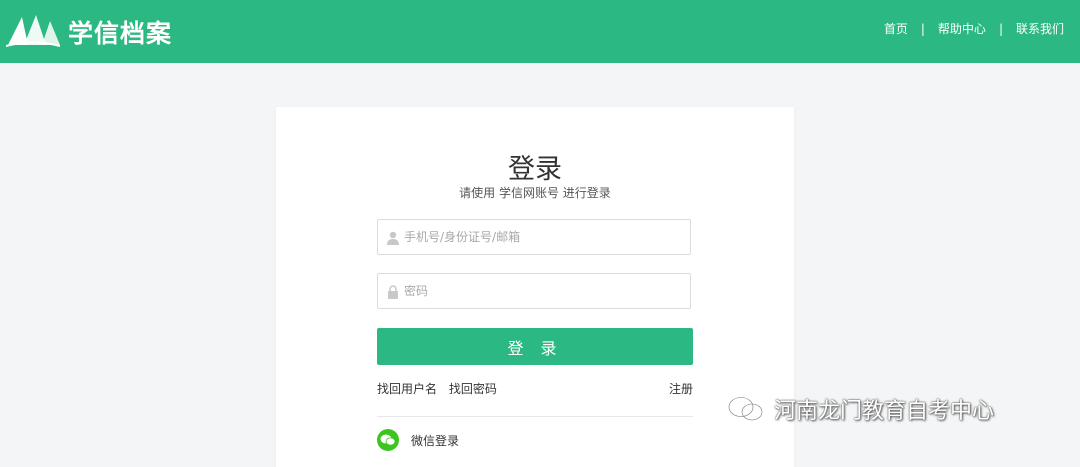 This screenshot has width=1080, height=467. I want to click on user-icon, so click(393, 238).